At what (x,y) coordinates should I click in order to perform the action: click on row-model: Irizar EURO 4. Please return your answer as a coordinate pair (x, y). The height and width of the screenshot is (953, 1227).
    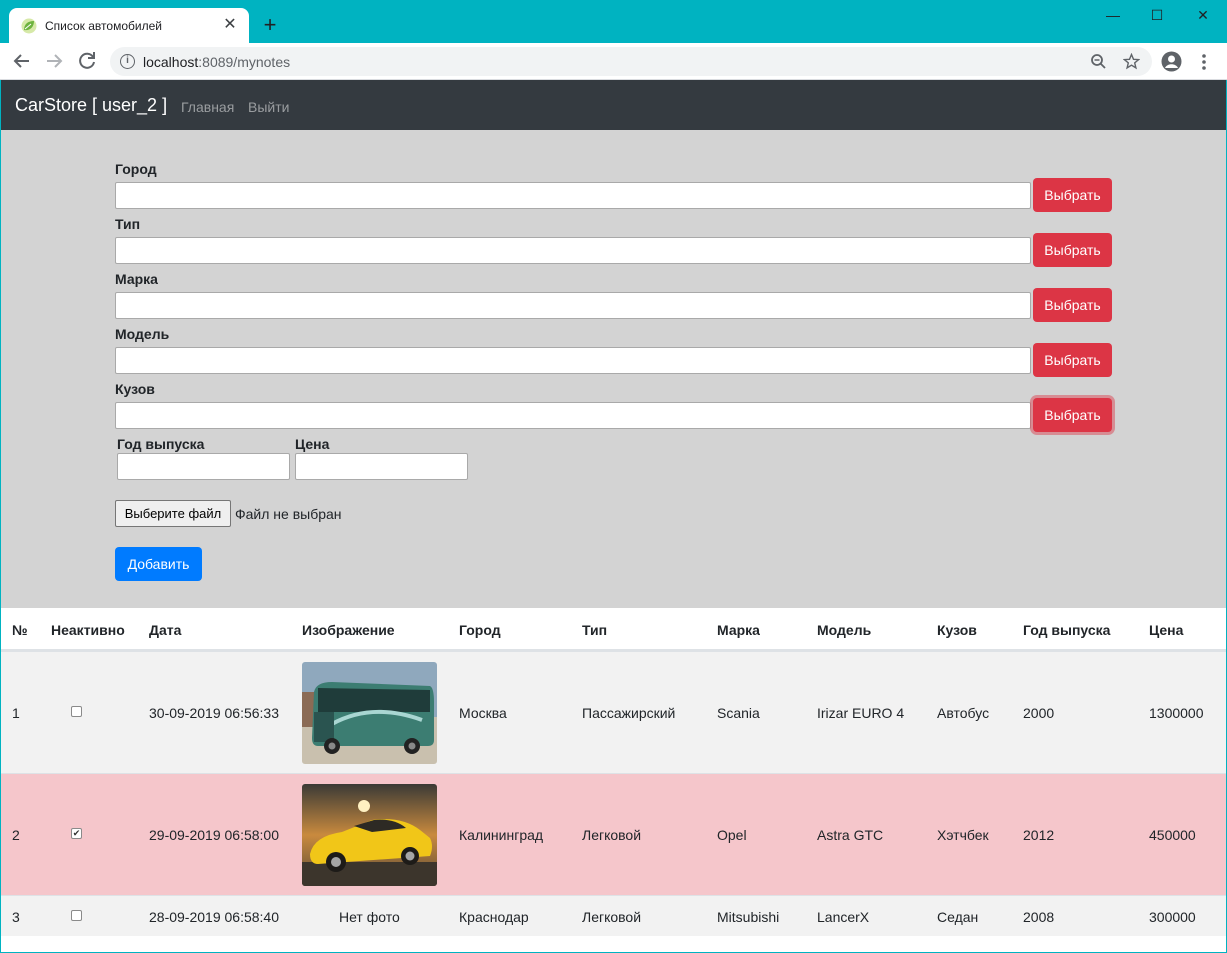
    Looking at the image, I should click on (861, 713).